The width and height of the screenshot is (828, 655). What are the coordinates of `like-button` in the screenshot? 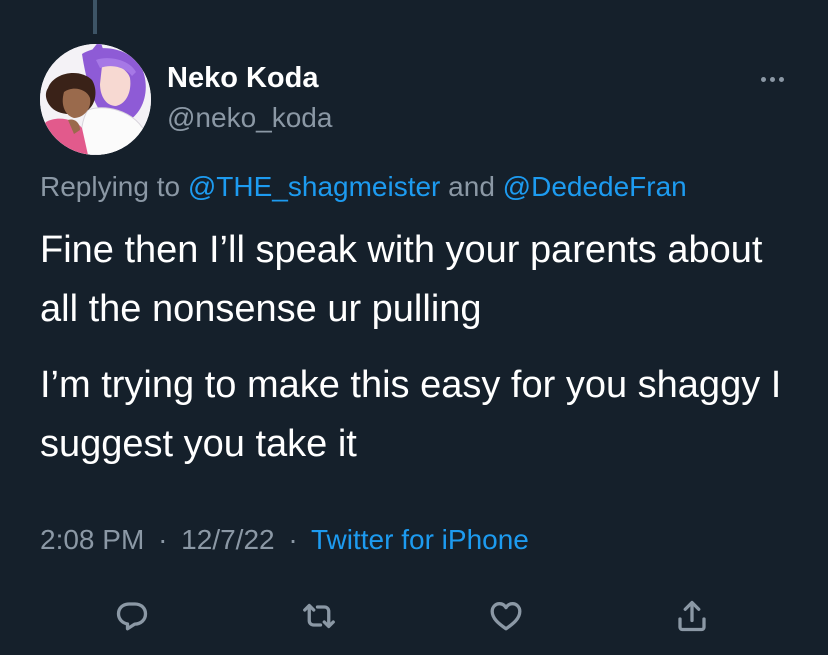 It's located at (506, 616).